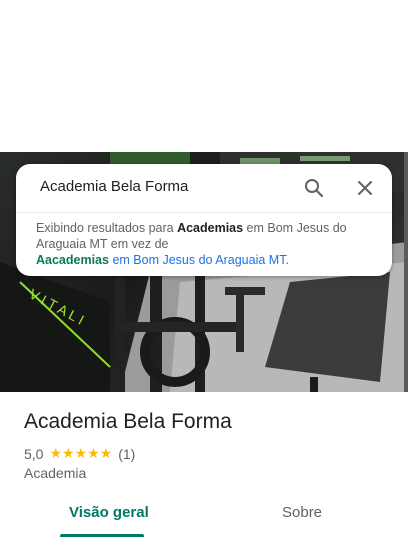 This screenshot has height=544, width=408. Describe the element at coordinates (128, 421) in the screenshot. I see `place-title: Academia Bela Forma` at that location.